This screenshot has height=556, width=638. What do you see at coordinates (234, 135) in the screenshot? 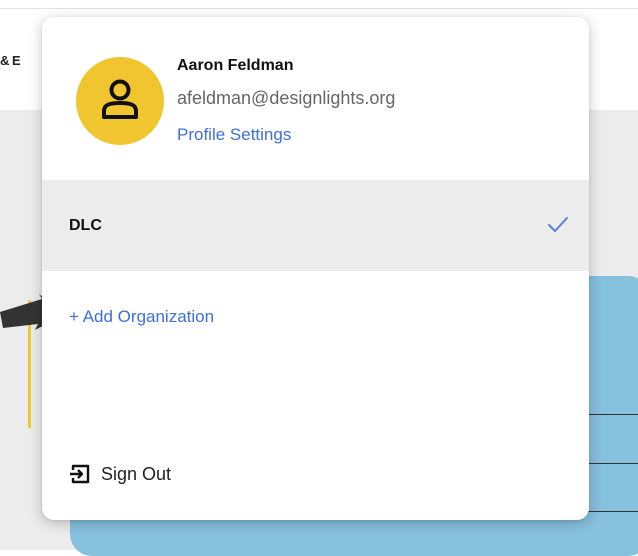
I see `profile-settings-link: Profile Settings` at bounding box center [234, 135].